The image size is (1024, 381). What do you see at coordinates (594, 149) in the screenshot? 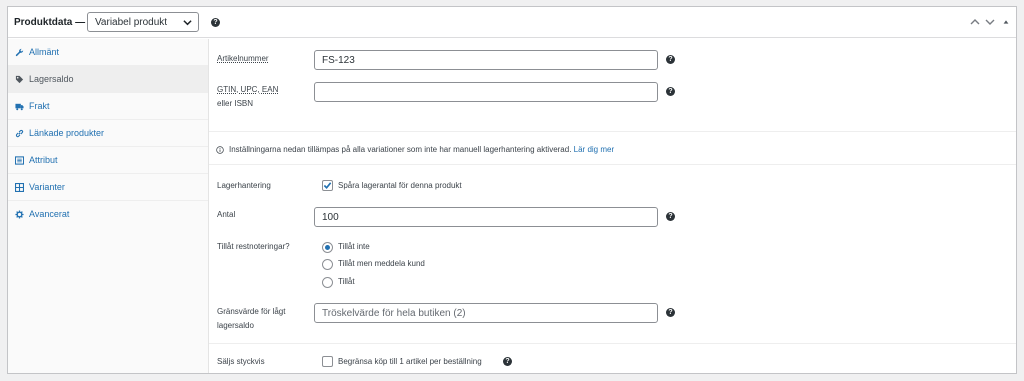
I see `learn-more-link: Lär dig mer` at bounding box center [594, 149].